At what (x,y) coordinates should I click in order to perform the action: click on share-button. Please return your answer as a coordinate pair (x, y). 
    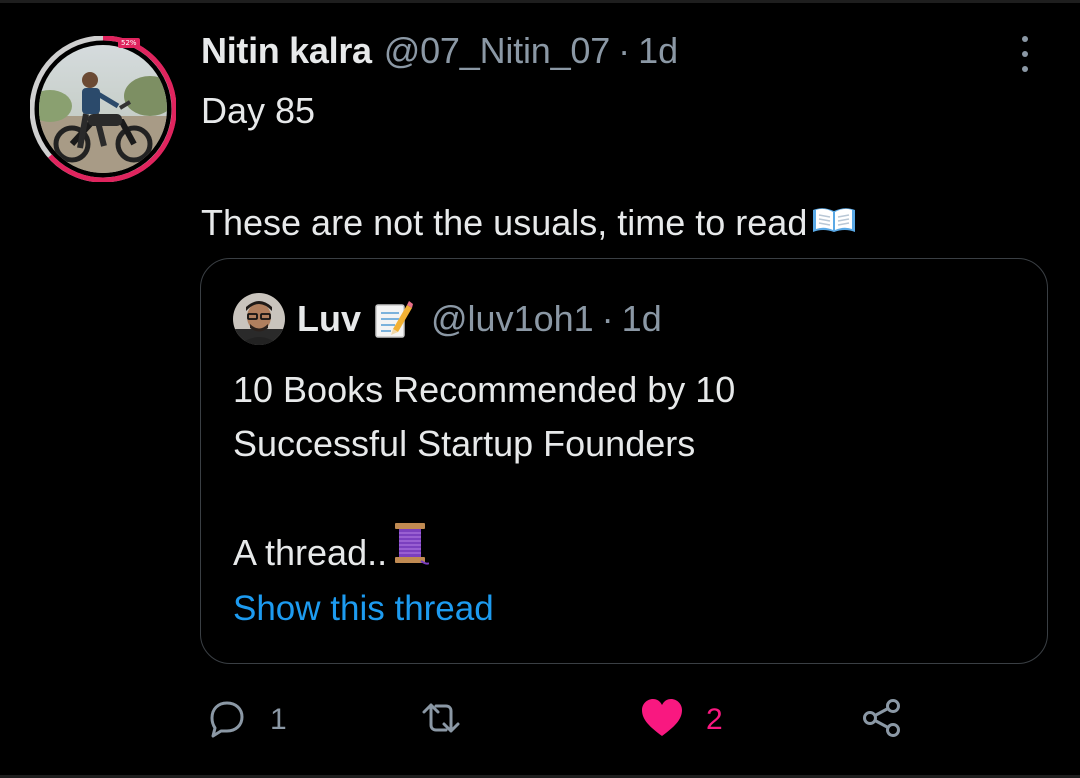
    Looking at the image, I should click on (882, 720).